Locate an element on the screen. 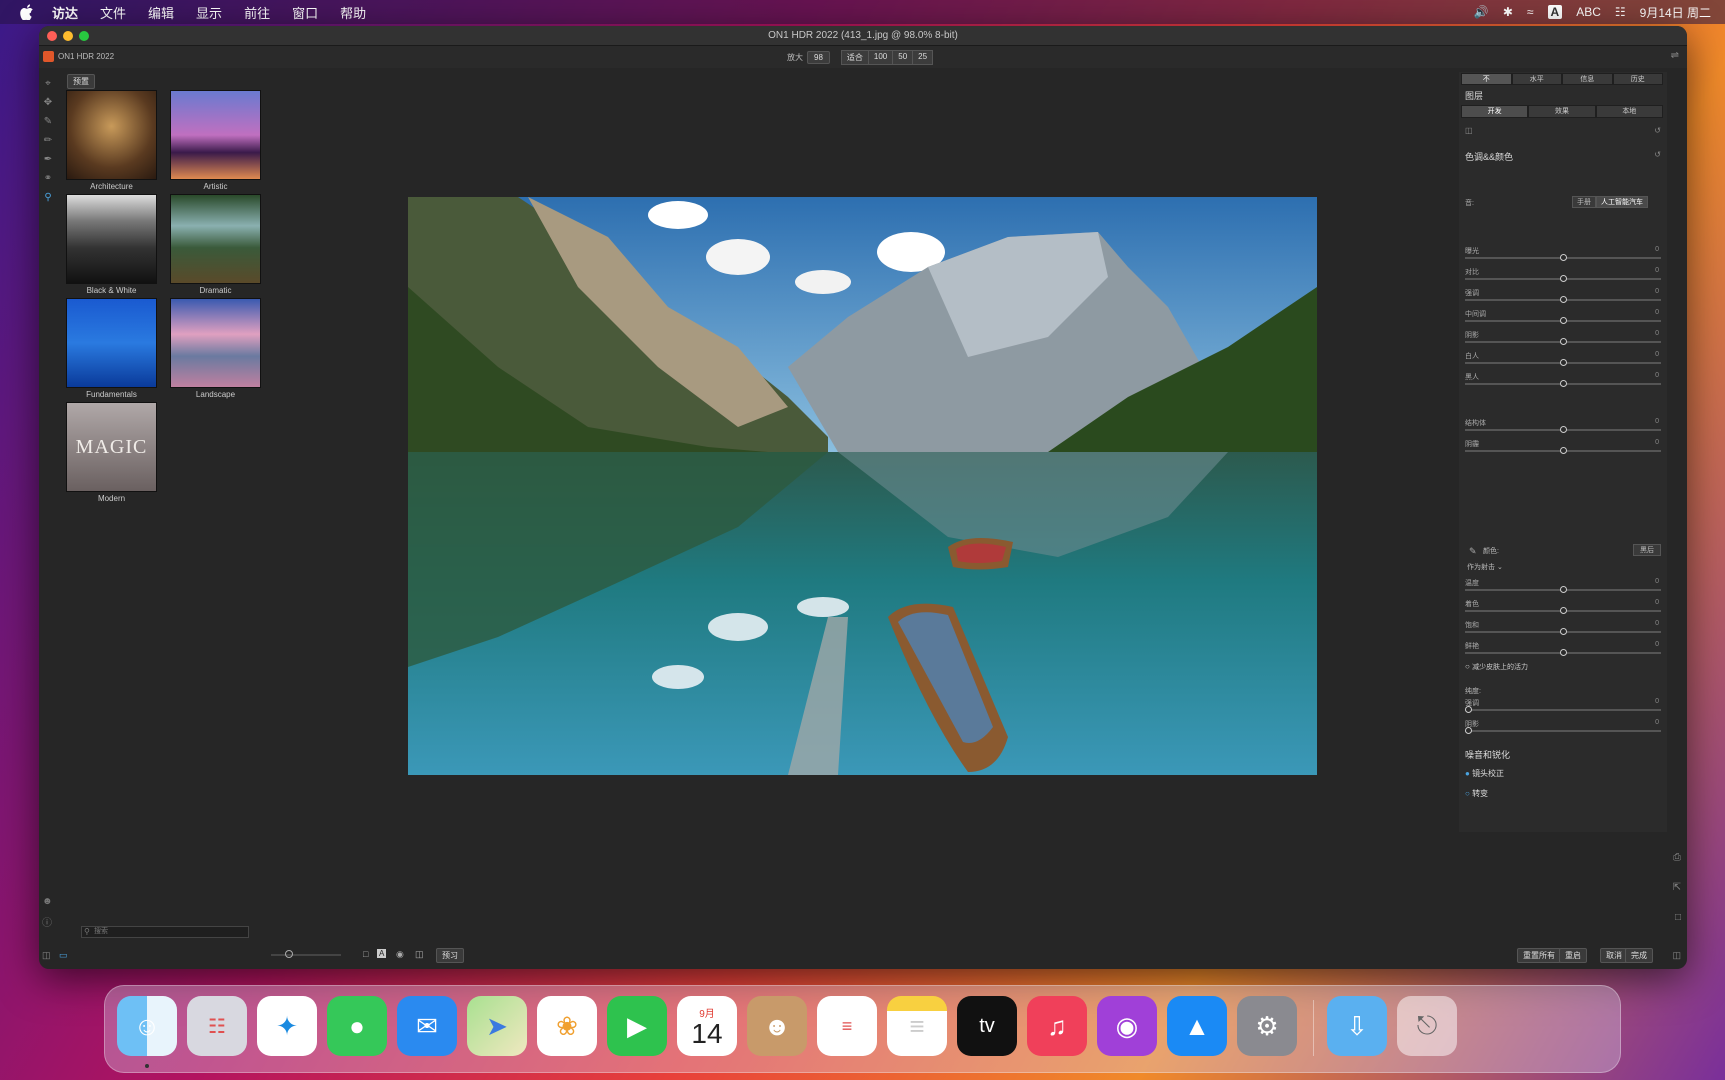  trash-icon: ⎋ is located at coordinates (1427, 1026).